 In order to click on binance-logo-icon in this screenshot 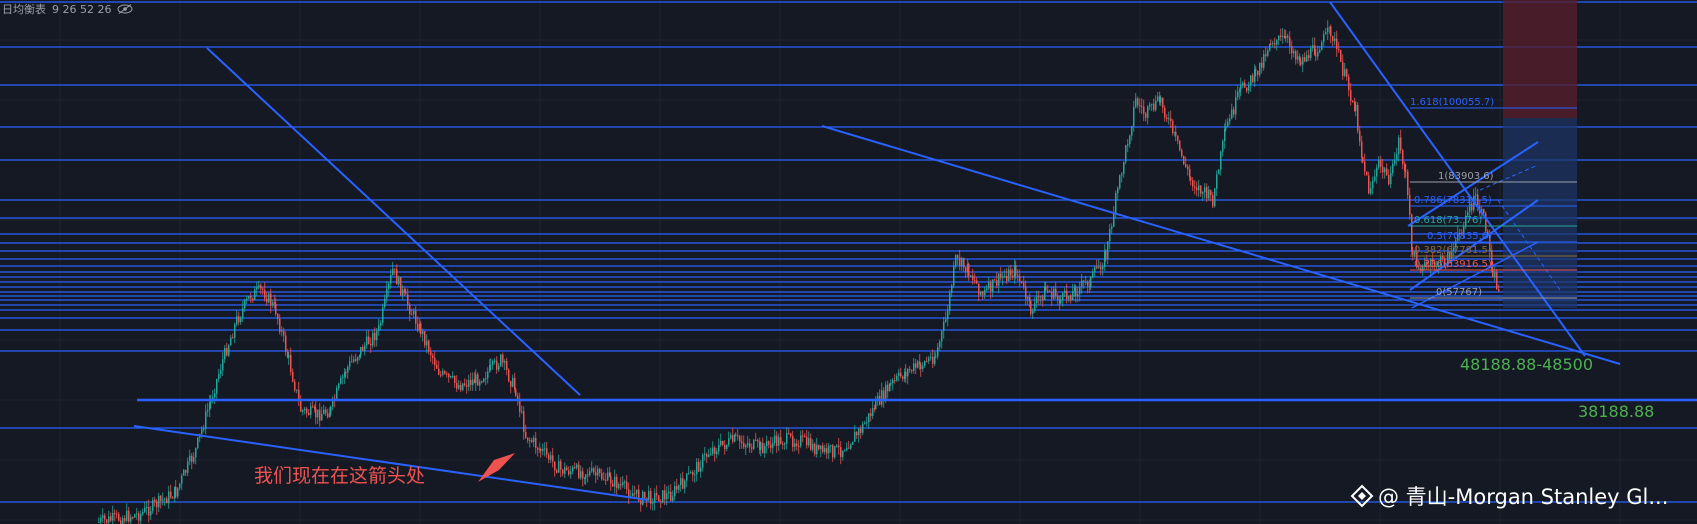, I will do `click(1362, 496)`.